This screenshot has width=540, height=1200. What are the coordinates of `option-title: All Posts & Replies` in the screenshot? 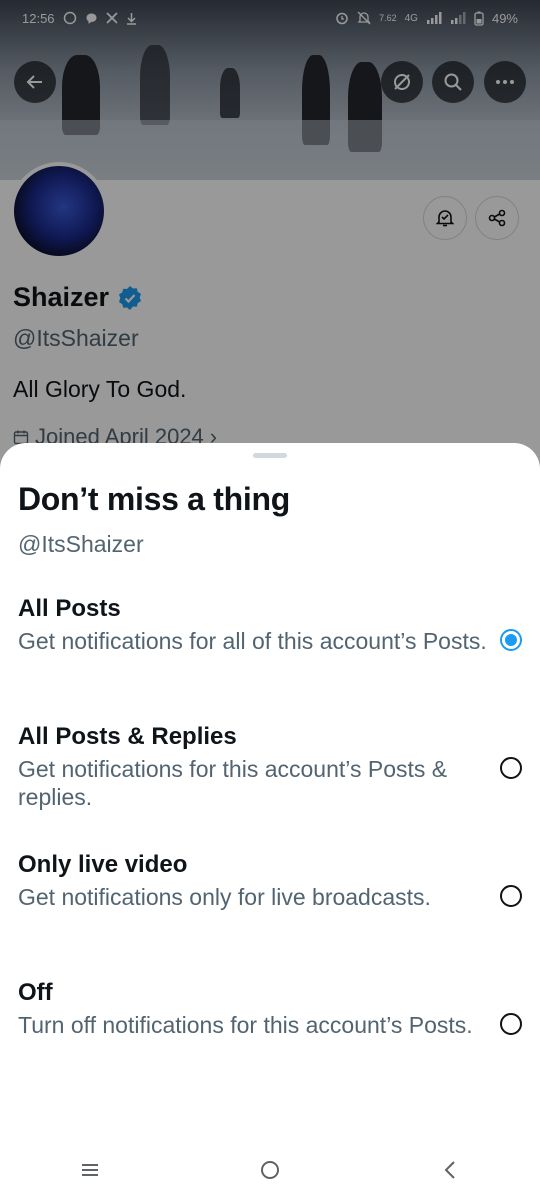 It's located at (127, 736).